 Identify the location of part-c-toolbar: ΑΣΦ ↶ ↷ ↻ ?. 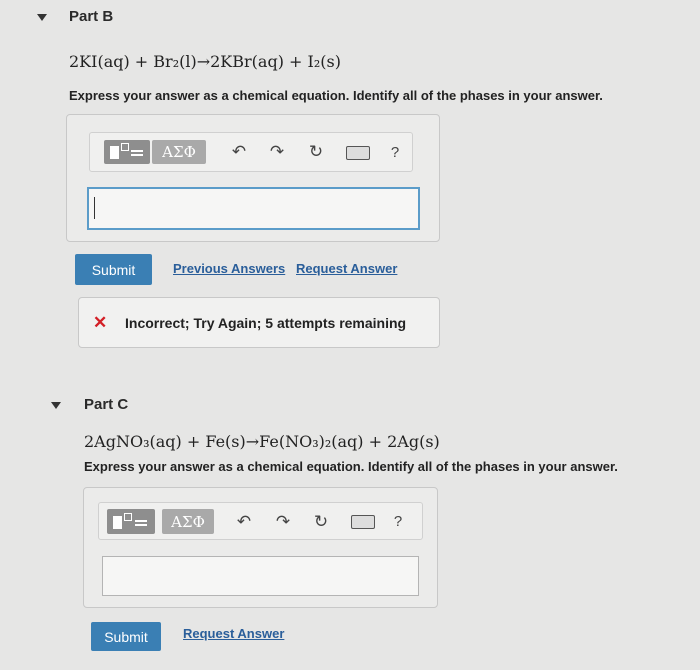
(260, 521).